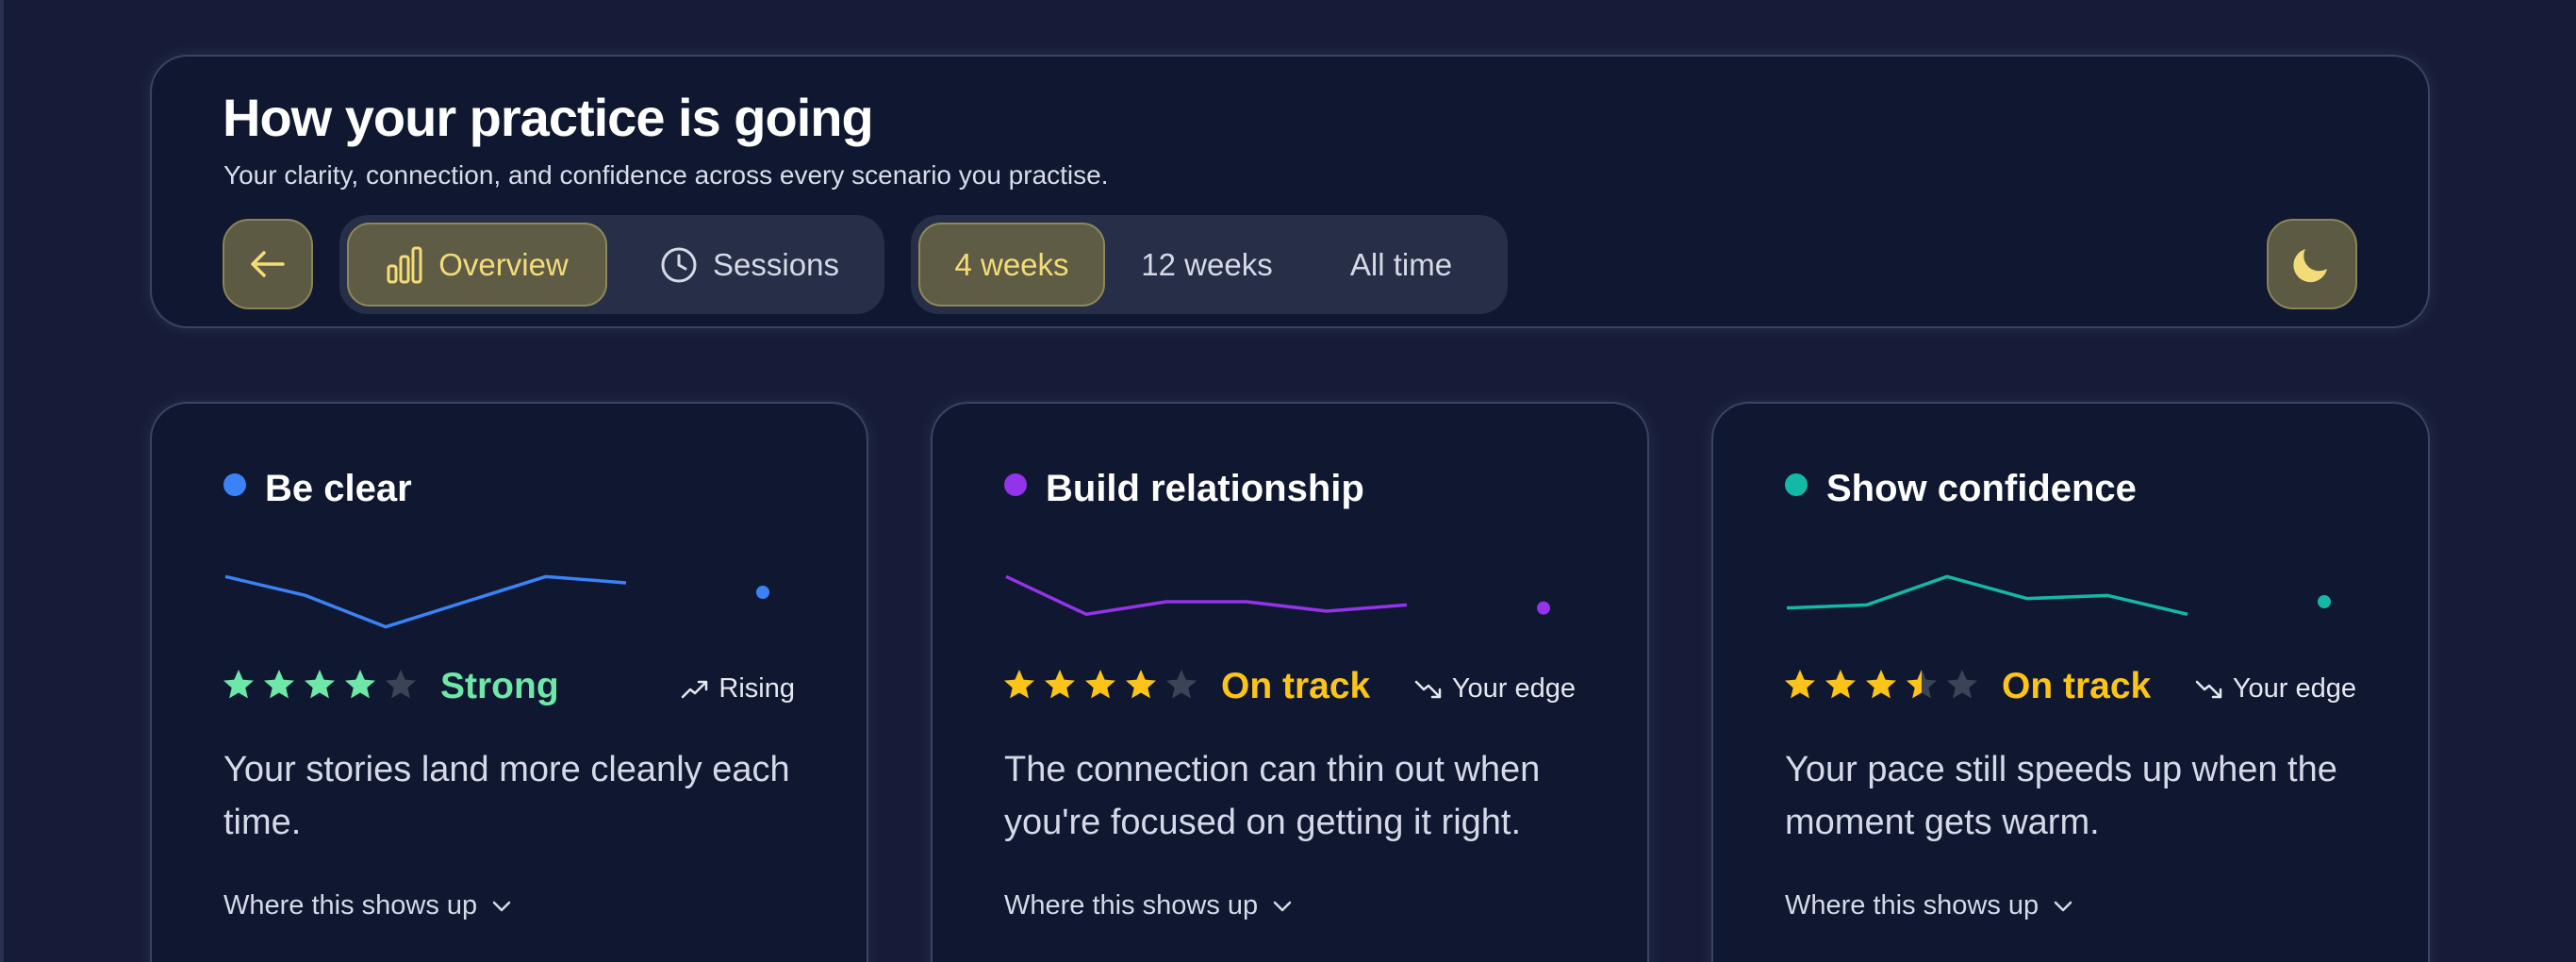 The height and width of the screenshot is (962, 2576). I want to click on tab-4-weeks-label: 4 weeks, so click(1011, 264).